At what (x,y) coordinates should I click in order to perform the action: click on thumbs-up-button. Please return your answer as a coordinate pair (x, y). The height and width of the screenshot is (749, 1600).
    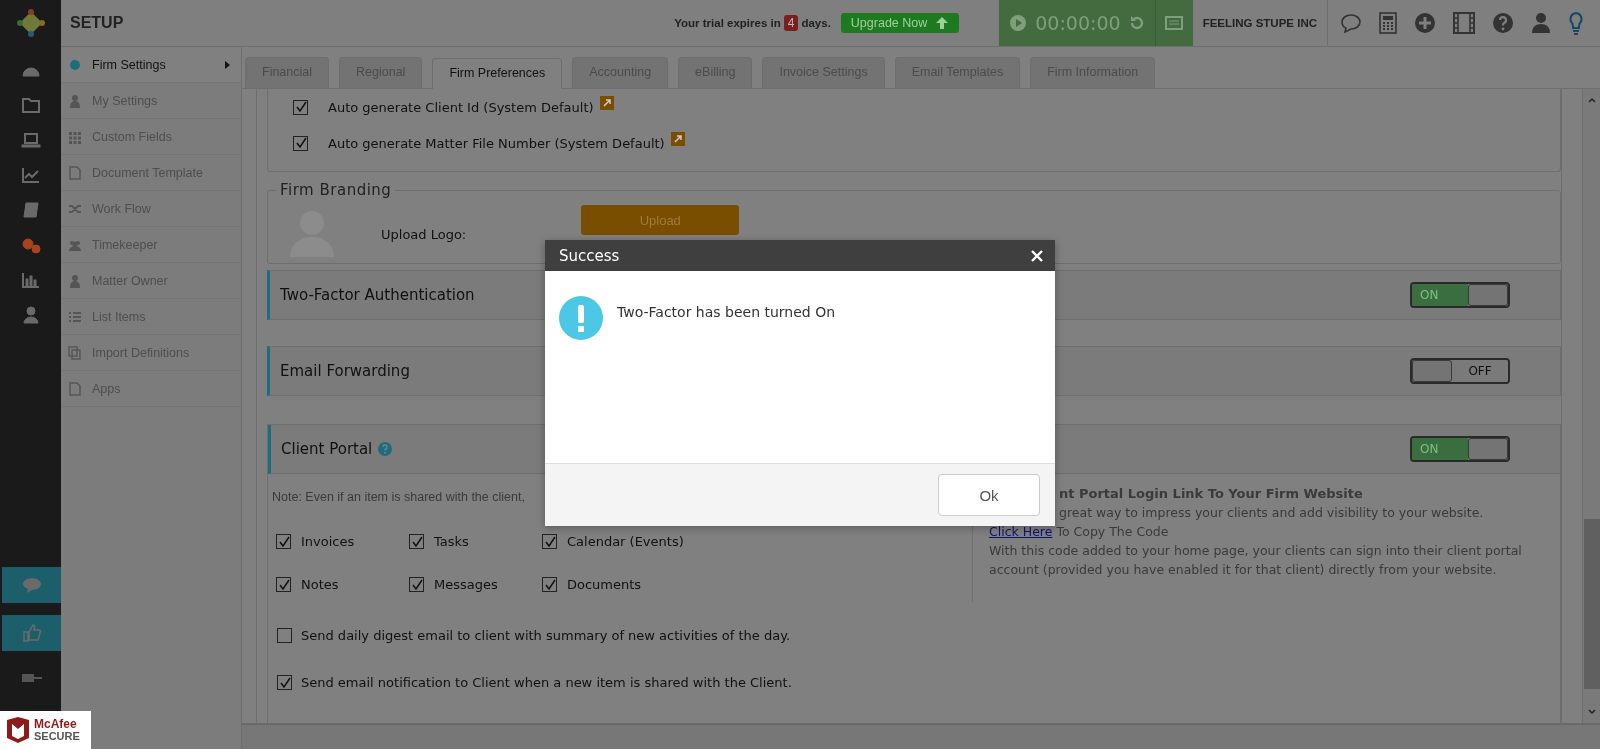
    Looking at the image, I should click on (31, 633).